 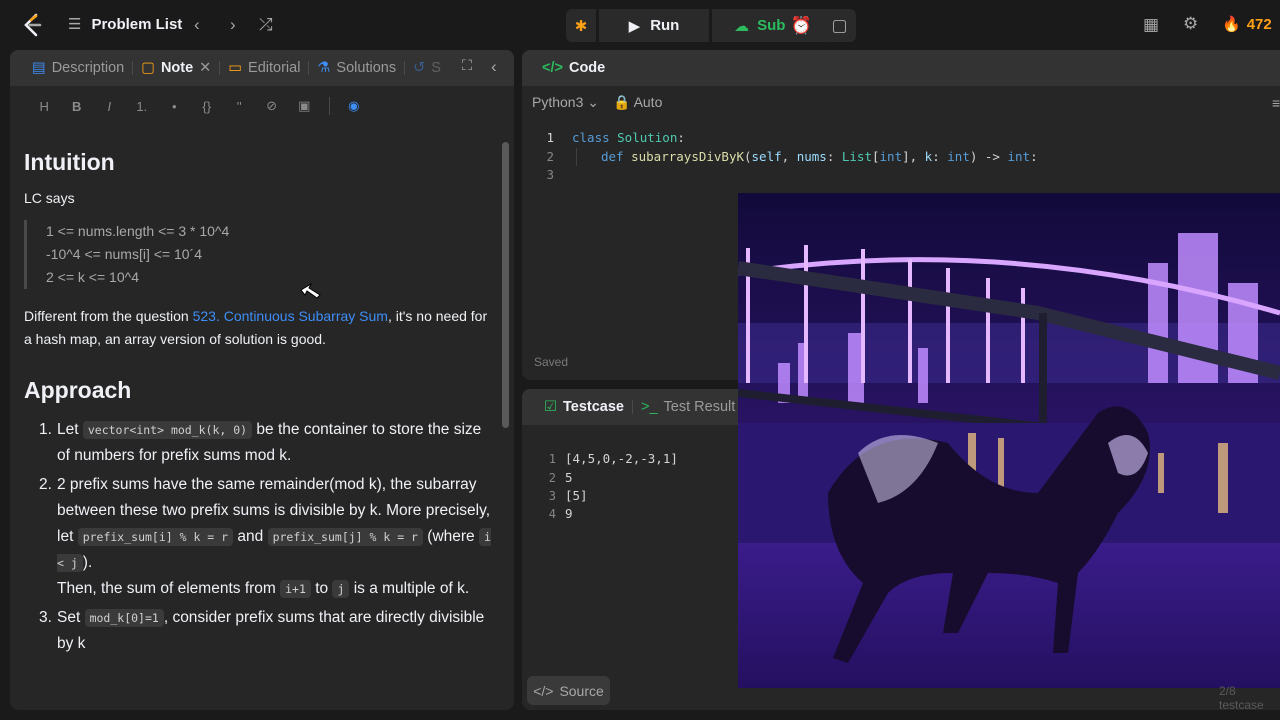 What do you see at coordinates (576, 157) in the screenshot?
I see `indent-guide` at bounding box center [576, 157].